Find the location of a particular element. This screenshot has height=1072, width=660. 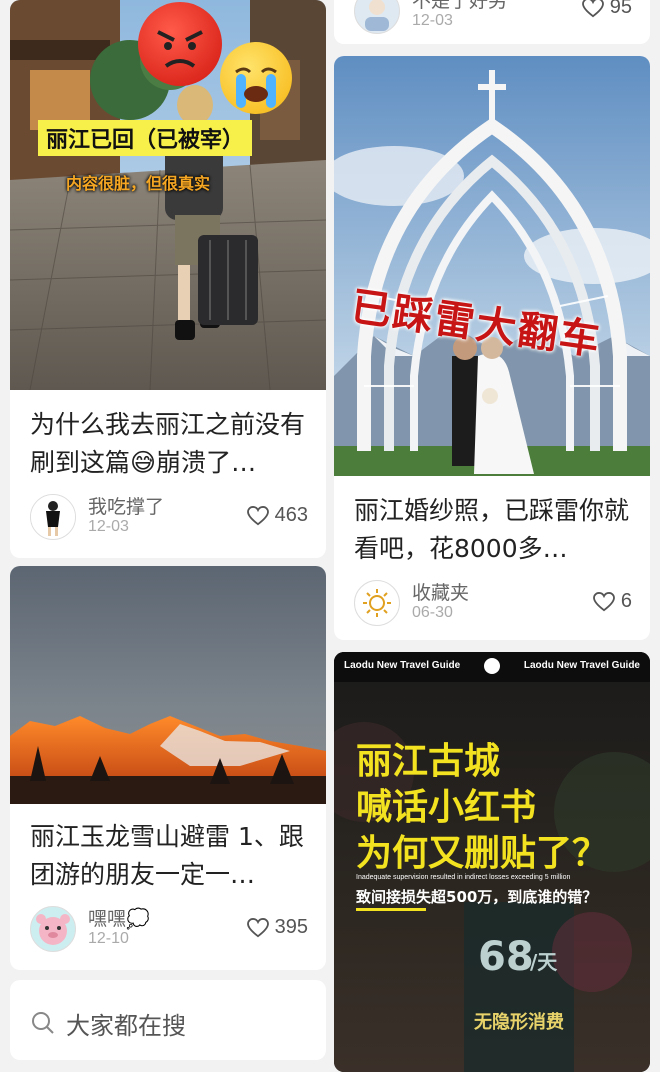

note-card: 不是了好另 12-03 95 is located at coordinates (492, 22).